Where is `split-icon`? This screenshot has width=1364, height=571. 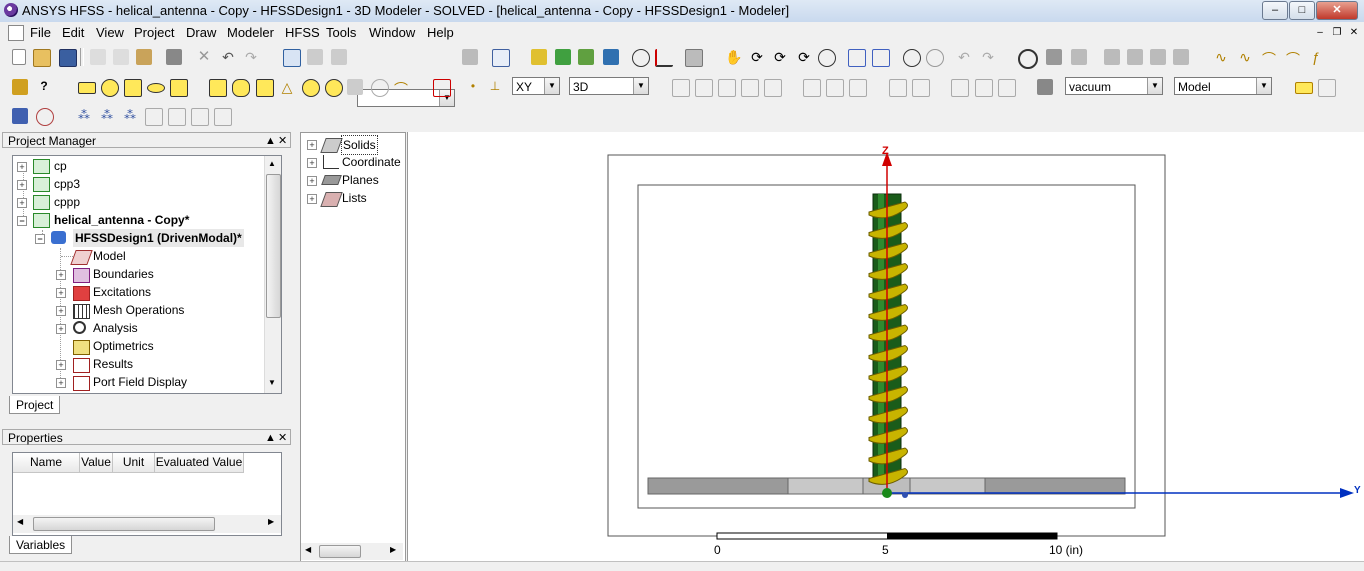
split-icon is located at coordinates (773, 88).